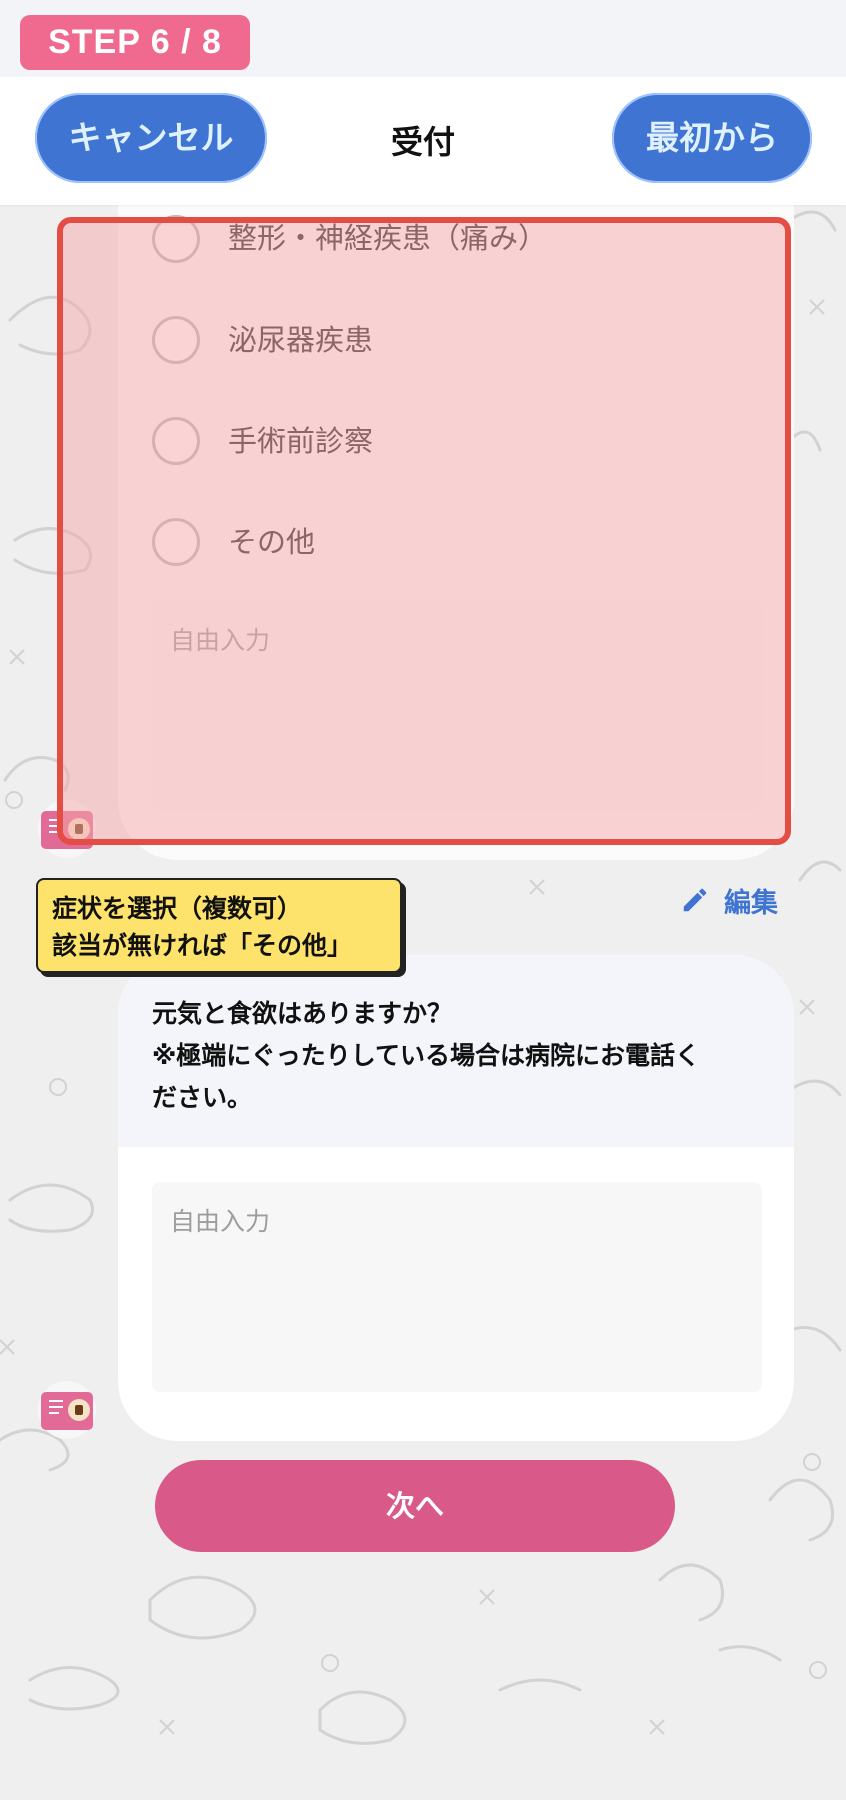 The image size is (846, 1800). Describe the element at coordinates (202, 945) in the screenshot. I see `callout-line-2: 該当が無ければ「その他」` at that location.